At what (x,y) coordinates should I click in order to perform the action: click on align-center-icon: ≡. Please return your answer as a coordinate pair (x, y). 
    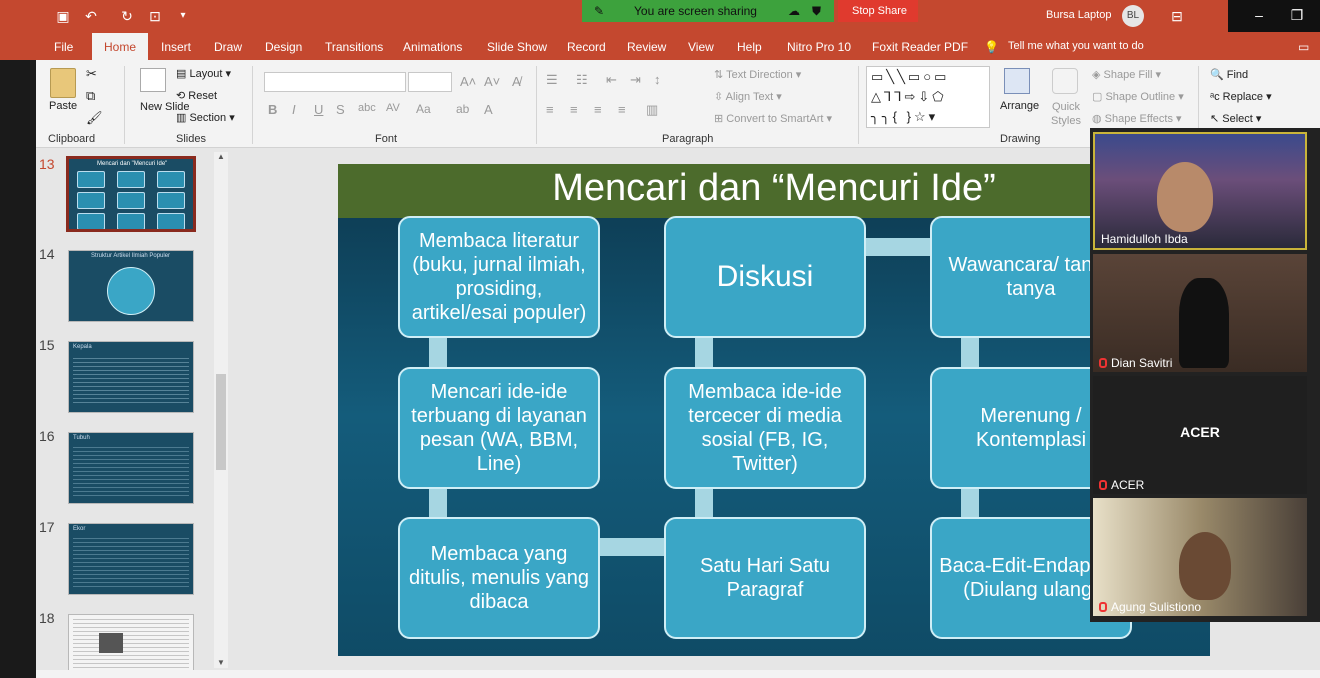
    Looking at the image, I should click on (574, 109).